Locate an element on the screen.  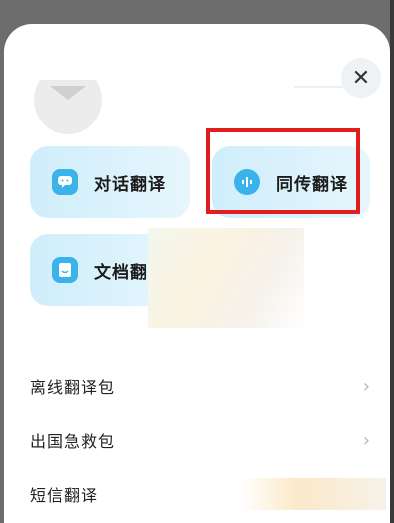
dialog-translate-card: 对话翻译 is located at coordinates (110, 182).